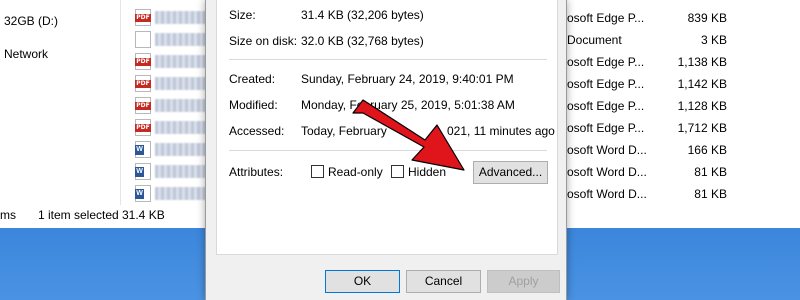 This screenshot has width=800, height=300. What do you see at coordinates (362, 41) in the screenshot?
I see `size-on-disk-value: 32.0 KB (32,768 bytes)` at bounding box center [362, 41].